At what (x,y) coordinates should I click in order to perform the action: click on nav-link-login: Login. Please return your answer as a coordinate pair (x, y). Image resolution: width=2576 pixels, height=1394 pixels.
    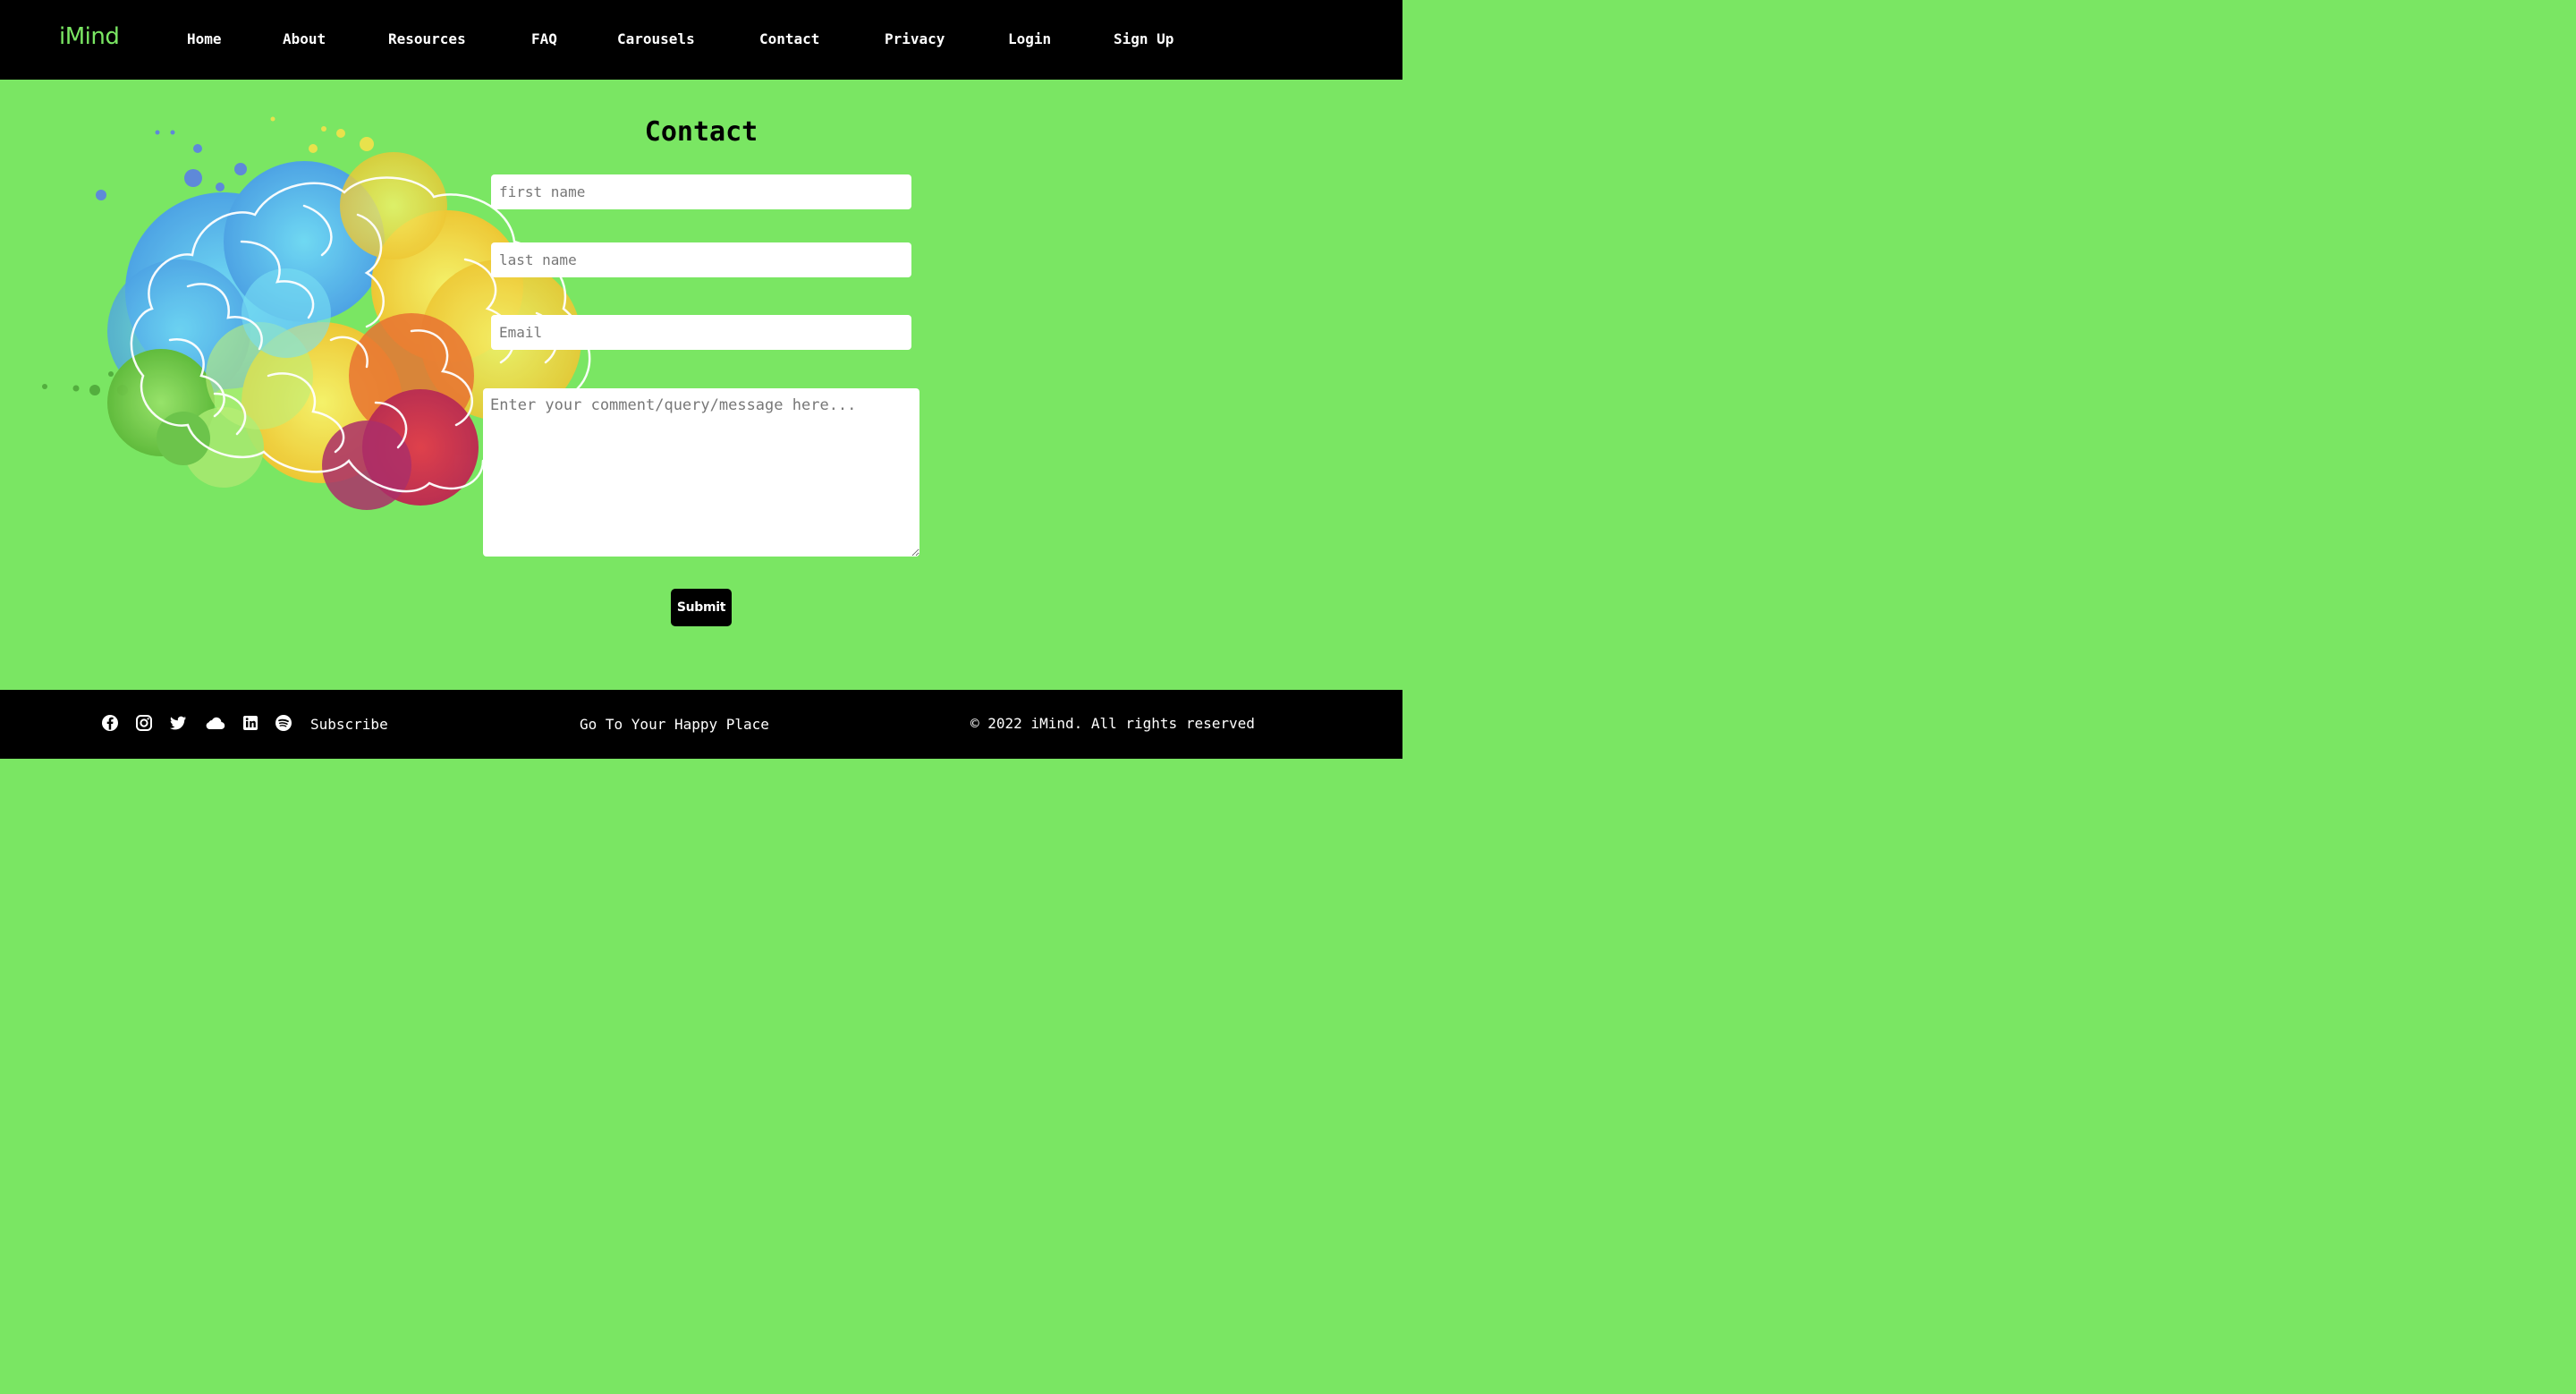
    Looking at the image, I should click on (1029, 39).